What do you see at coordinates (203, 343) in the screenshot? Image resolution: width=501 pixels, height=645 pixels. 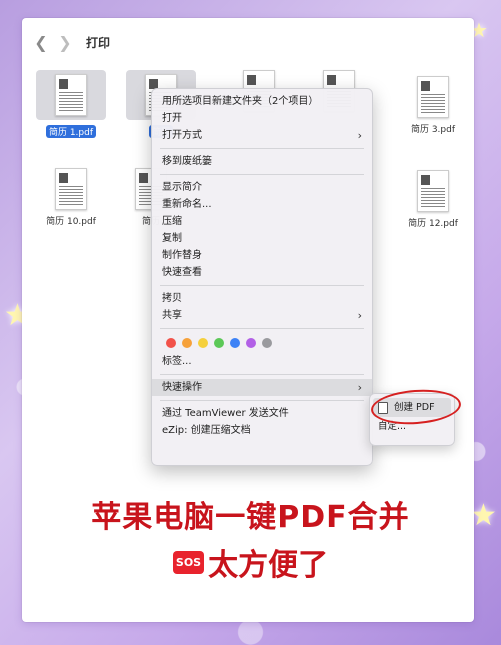 I see `tag-yellow-dot` at bounding box center [203, 343].